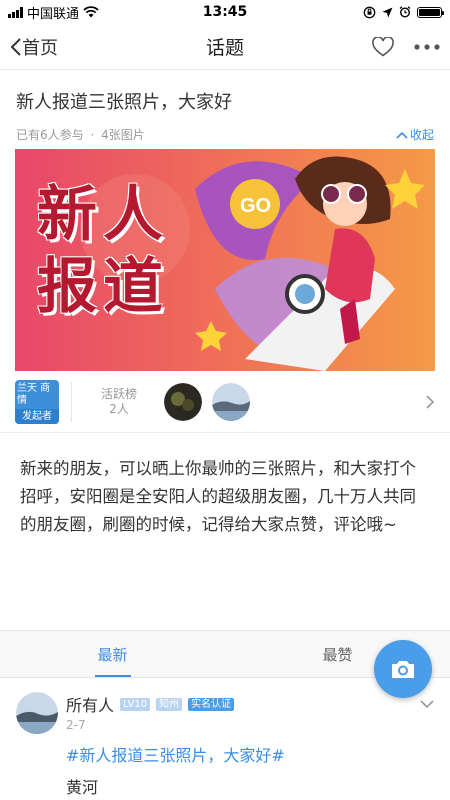 The image size is (450, 800). Describe the element at coordinates (255, 206) in the screenshot. I see `banner-go-text: GO` at that location.